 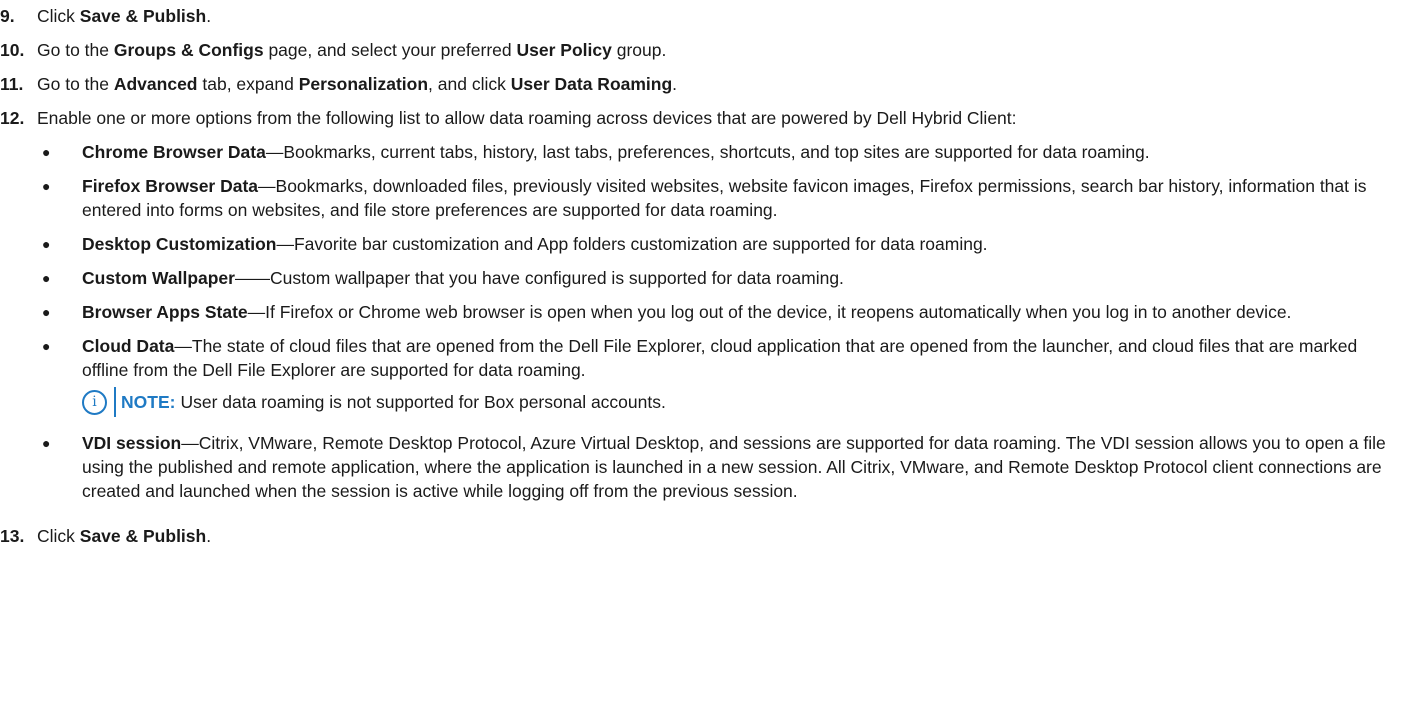 What do you see at coordinates (155, 84) in the screenshot?
I see `ui-term: Advanced` at bounding box center [155, 84].